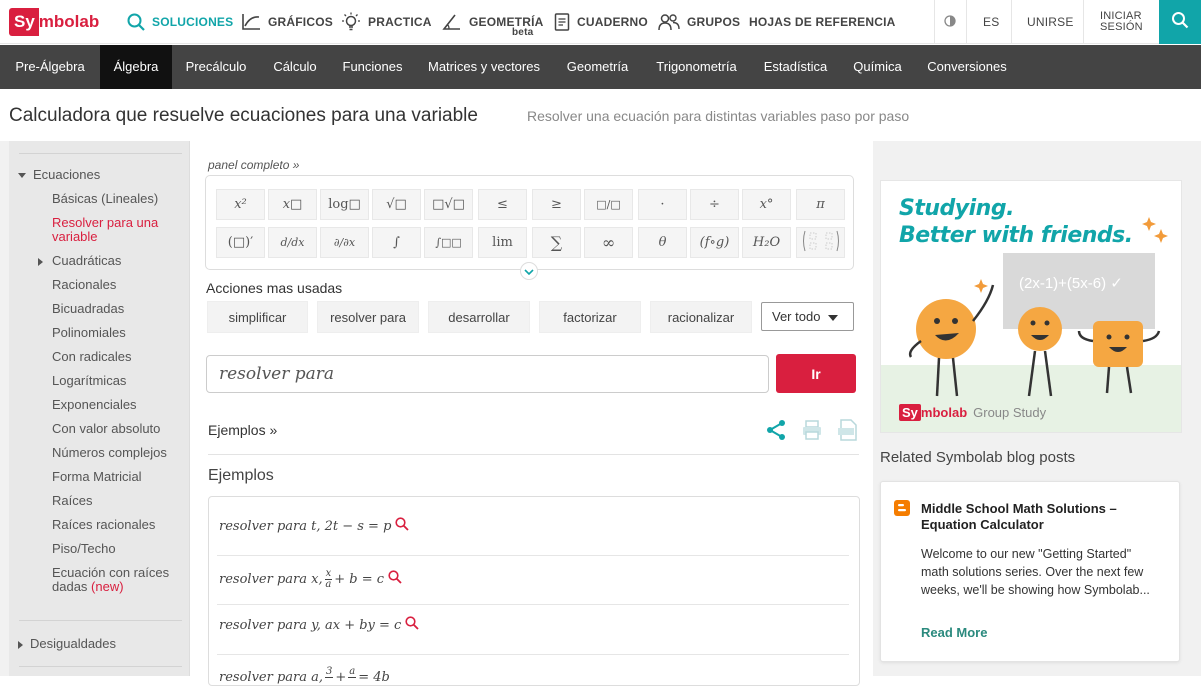 Image resolution: width=1201 pixels, height=686 pixels. I want to click on example-item: resolver para t, 2t − s = p, so click(314, 526).